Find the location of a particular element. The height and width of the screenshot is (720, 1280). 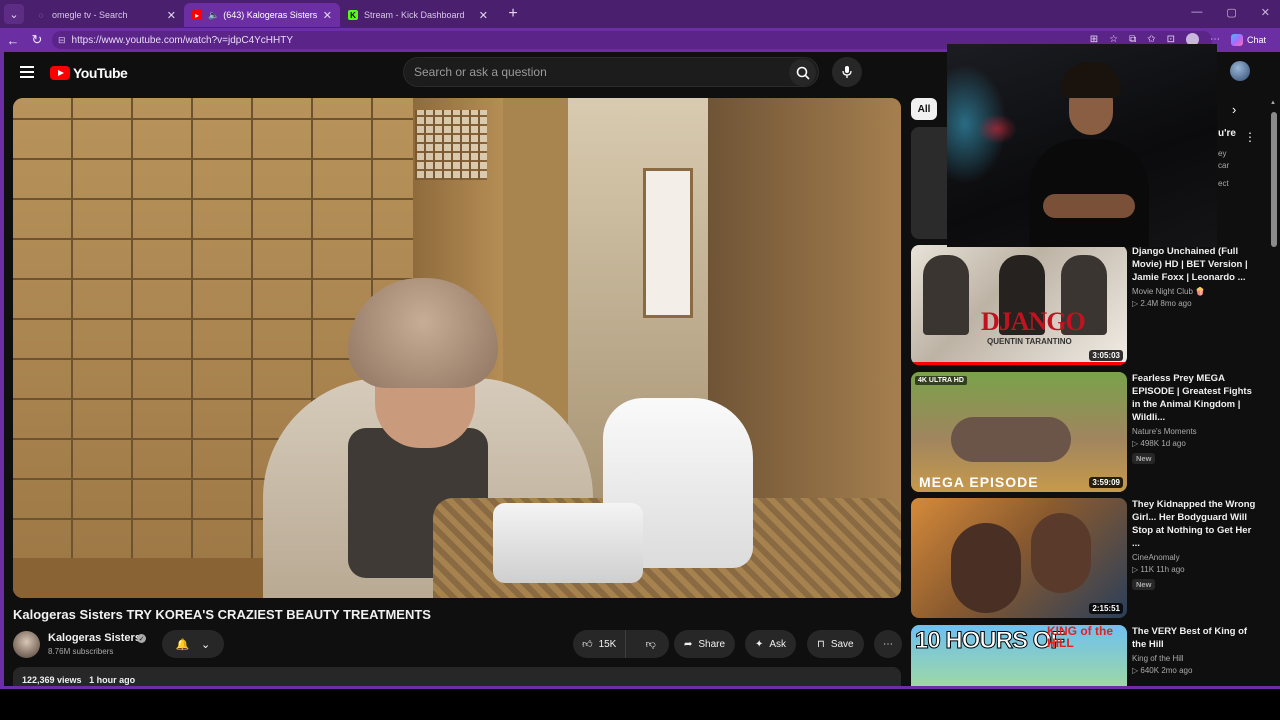

youtube-play-icon is located at coordinates (60, 73).